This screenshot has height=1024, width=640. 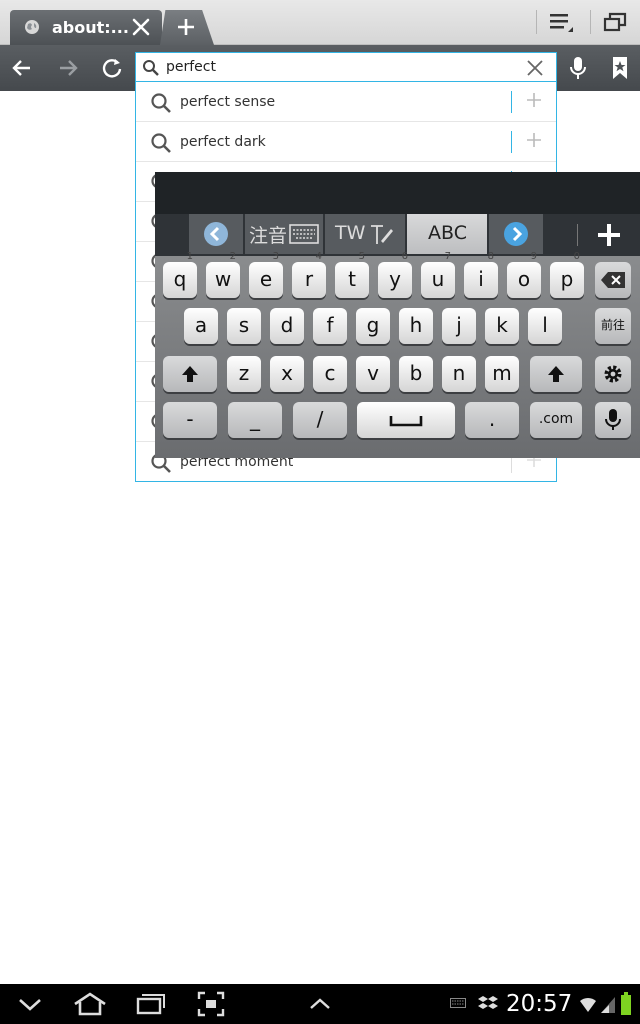 I want to click on suggestion-item: perfect sense, so click(x=346, y=102).